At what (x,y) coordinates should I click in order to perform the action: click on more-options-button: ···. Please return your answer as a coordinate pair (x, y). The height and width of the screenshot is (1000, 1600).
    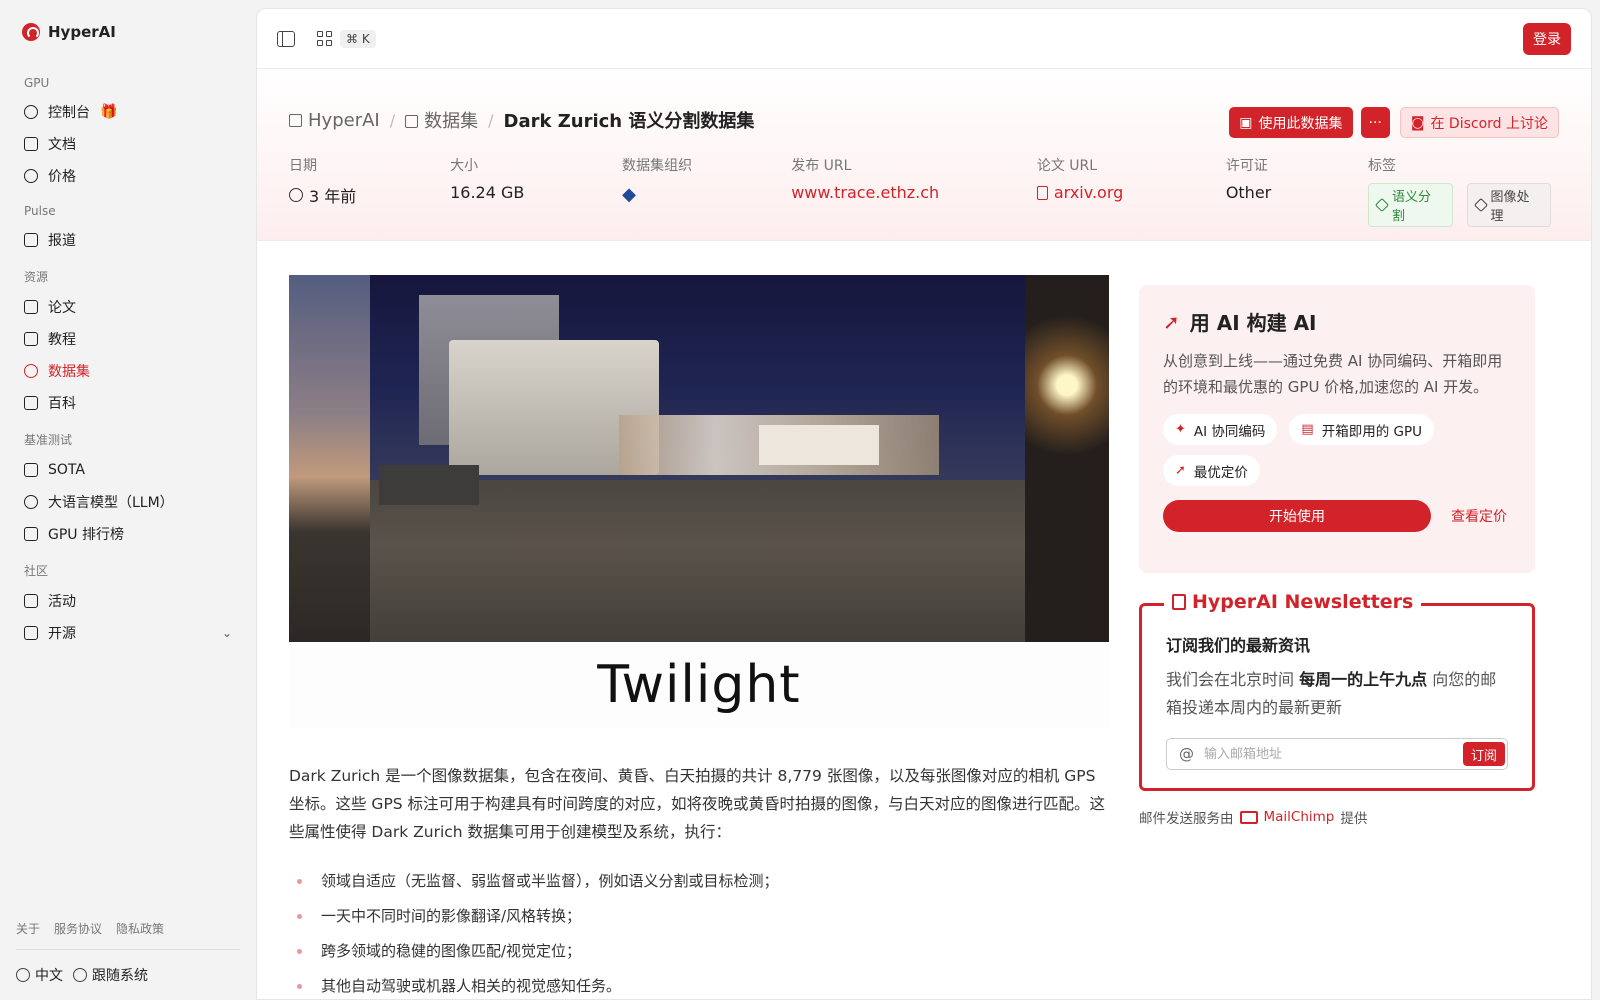
    Looking at the image, I should click on (1375, 122).